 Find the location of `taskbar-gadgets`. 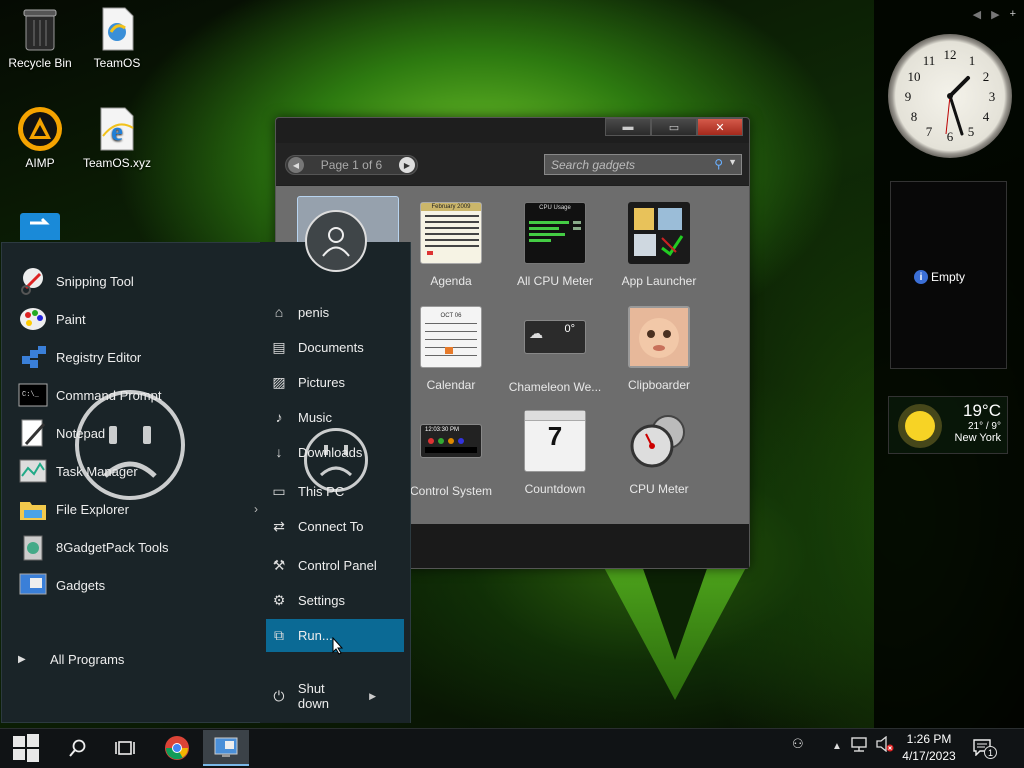

taskbar-gadgets is located at coordinates (226, 748).